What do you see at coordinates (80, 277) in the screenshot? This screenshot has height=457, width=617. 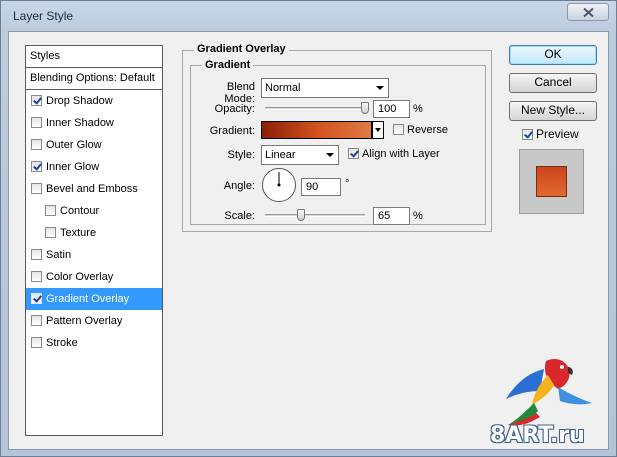 I see `style-item-label: Color Overlay` at bounding box center [80, 277].